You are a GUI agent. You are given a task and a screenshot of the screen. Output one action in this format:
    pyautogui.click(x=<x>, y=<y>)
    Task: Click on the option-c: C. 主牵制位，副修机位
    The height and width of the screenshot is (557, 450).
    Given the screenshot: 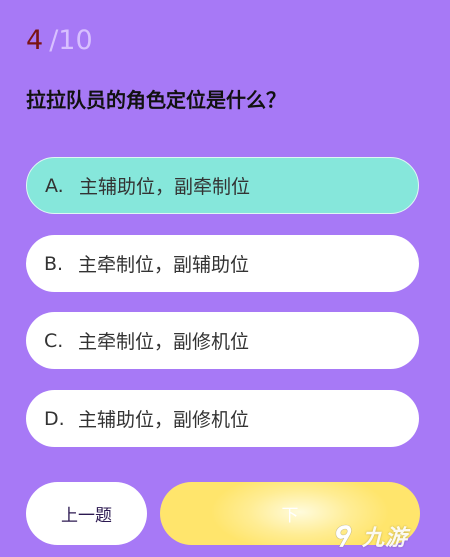 What is the action you would take?
    pyautogui.click(x=222, y=340)
    